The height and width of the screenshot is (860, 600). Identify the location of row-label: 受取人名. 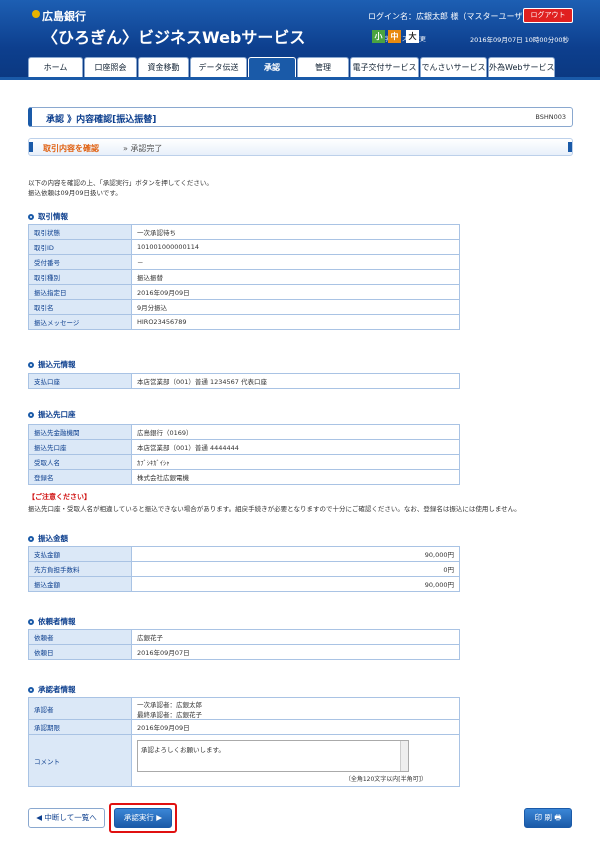
(80, 462).